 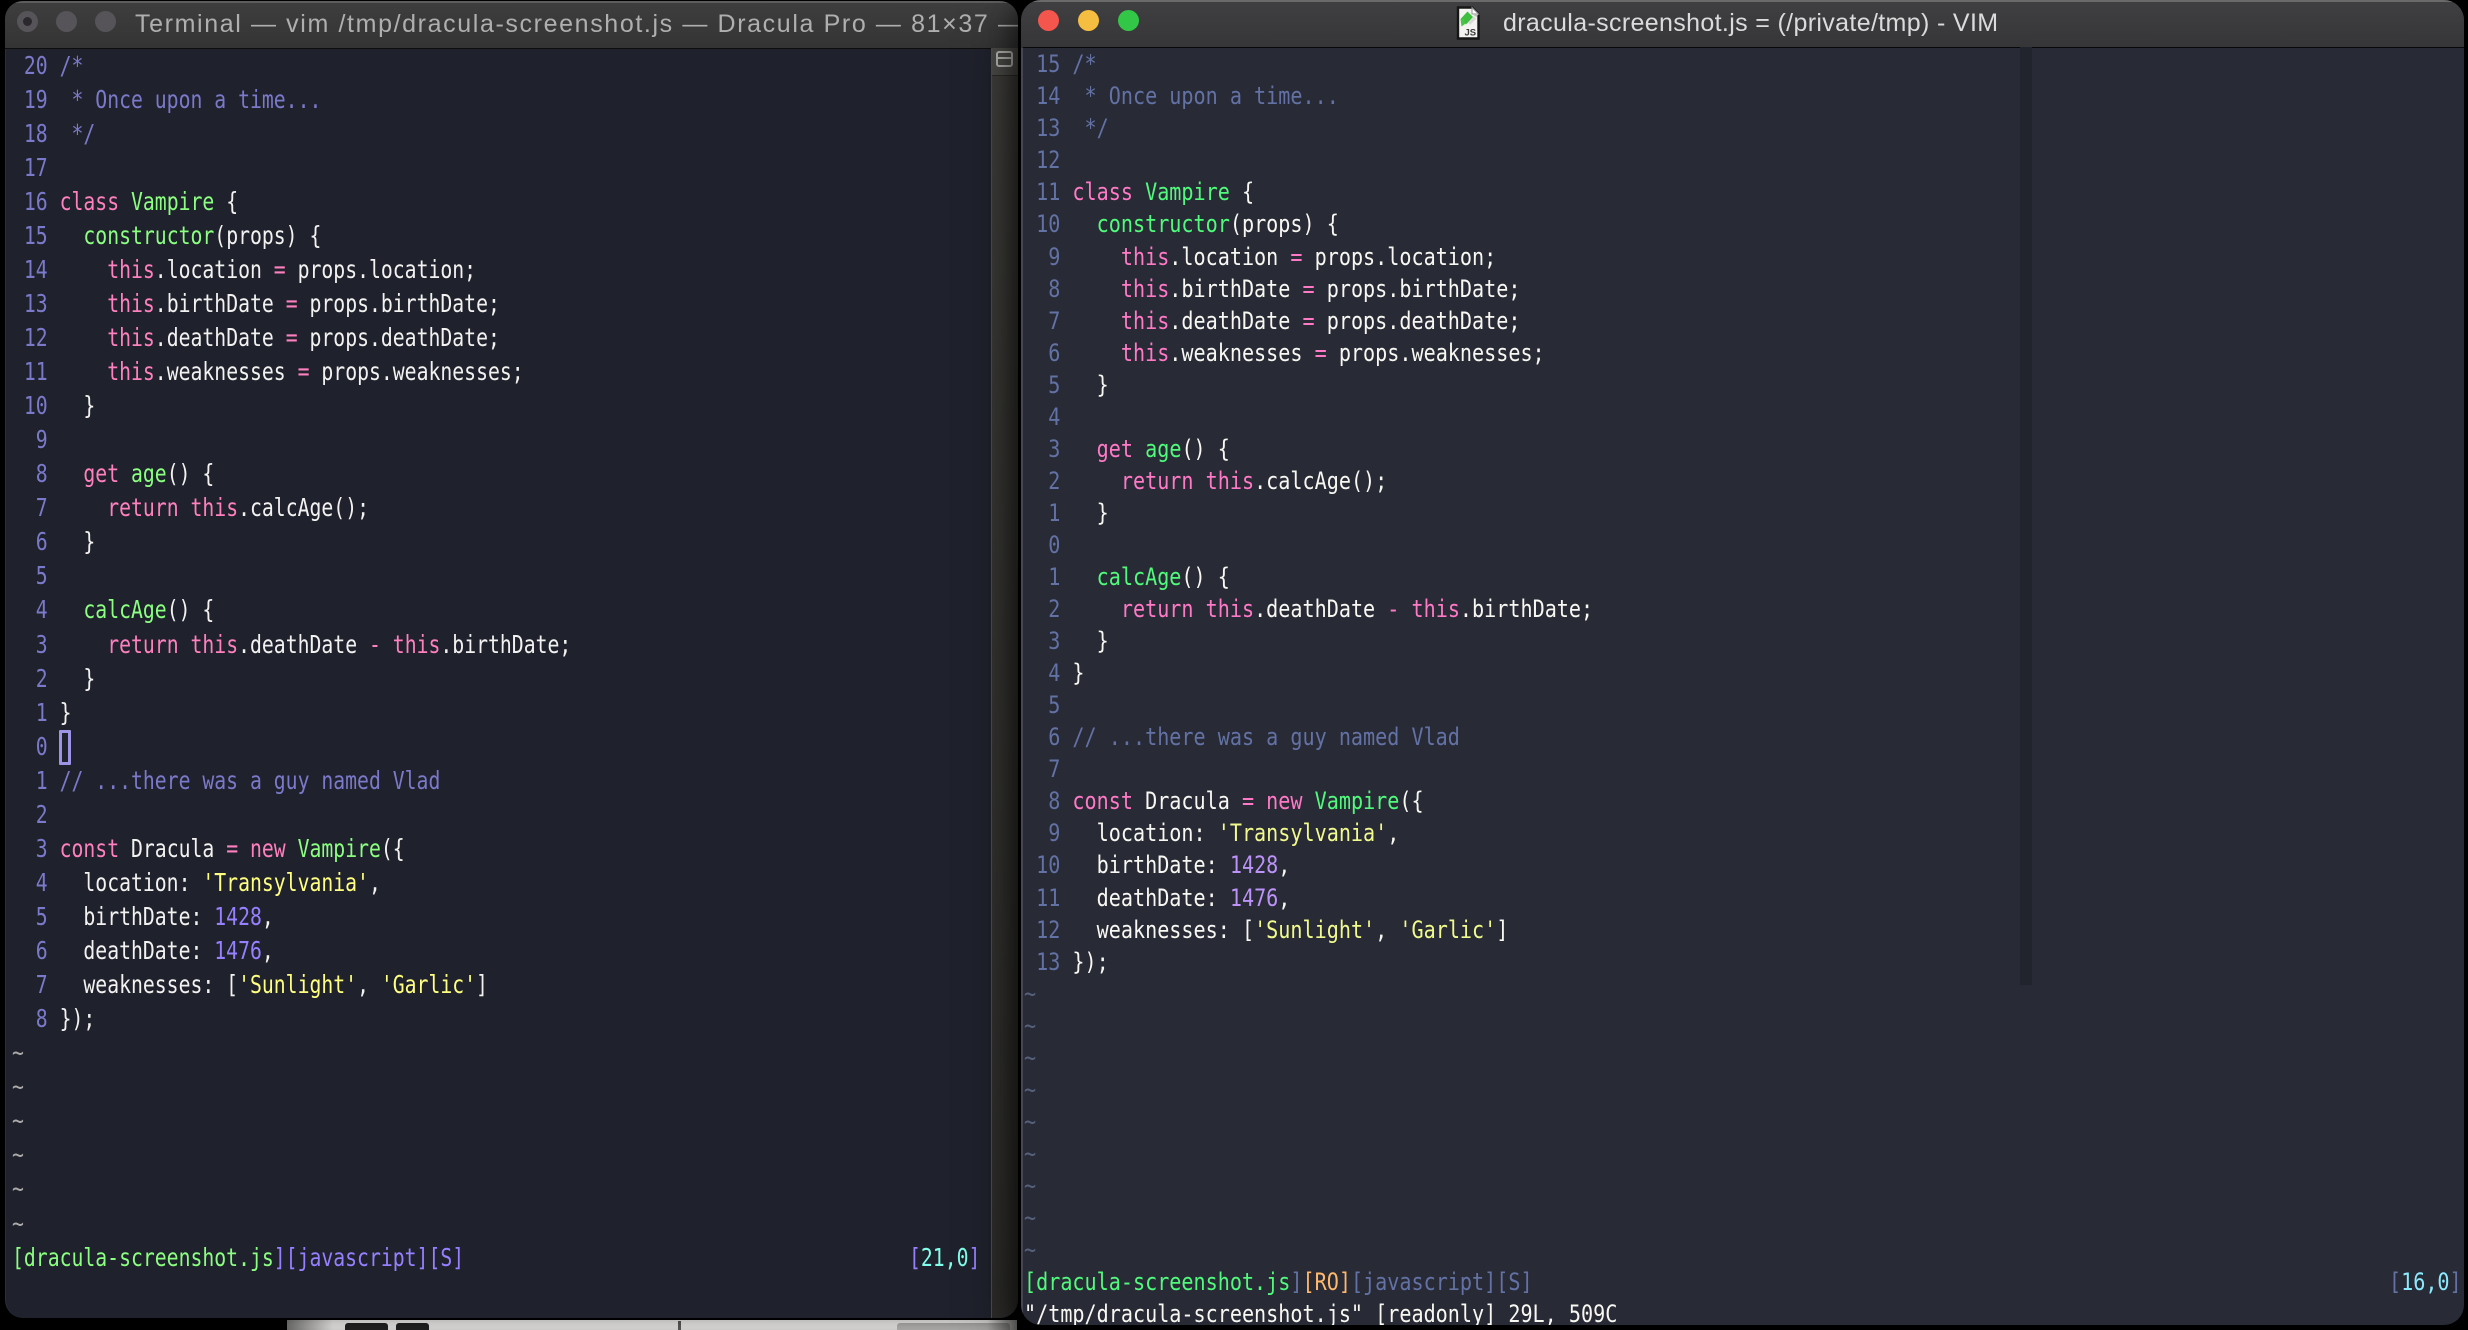 What do you see at coordinates (369, 1257) in the screenshot?
I see `code-span-u: ][javascript][S]` at bounding box center [369, 1257].